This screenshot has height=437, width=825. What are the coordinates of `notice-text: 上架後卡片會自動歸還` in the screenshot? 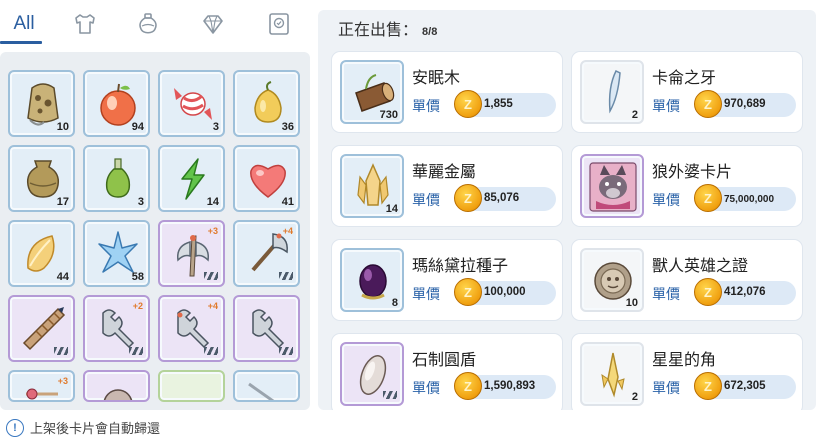 It's located at (95, 429).